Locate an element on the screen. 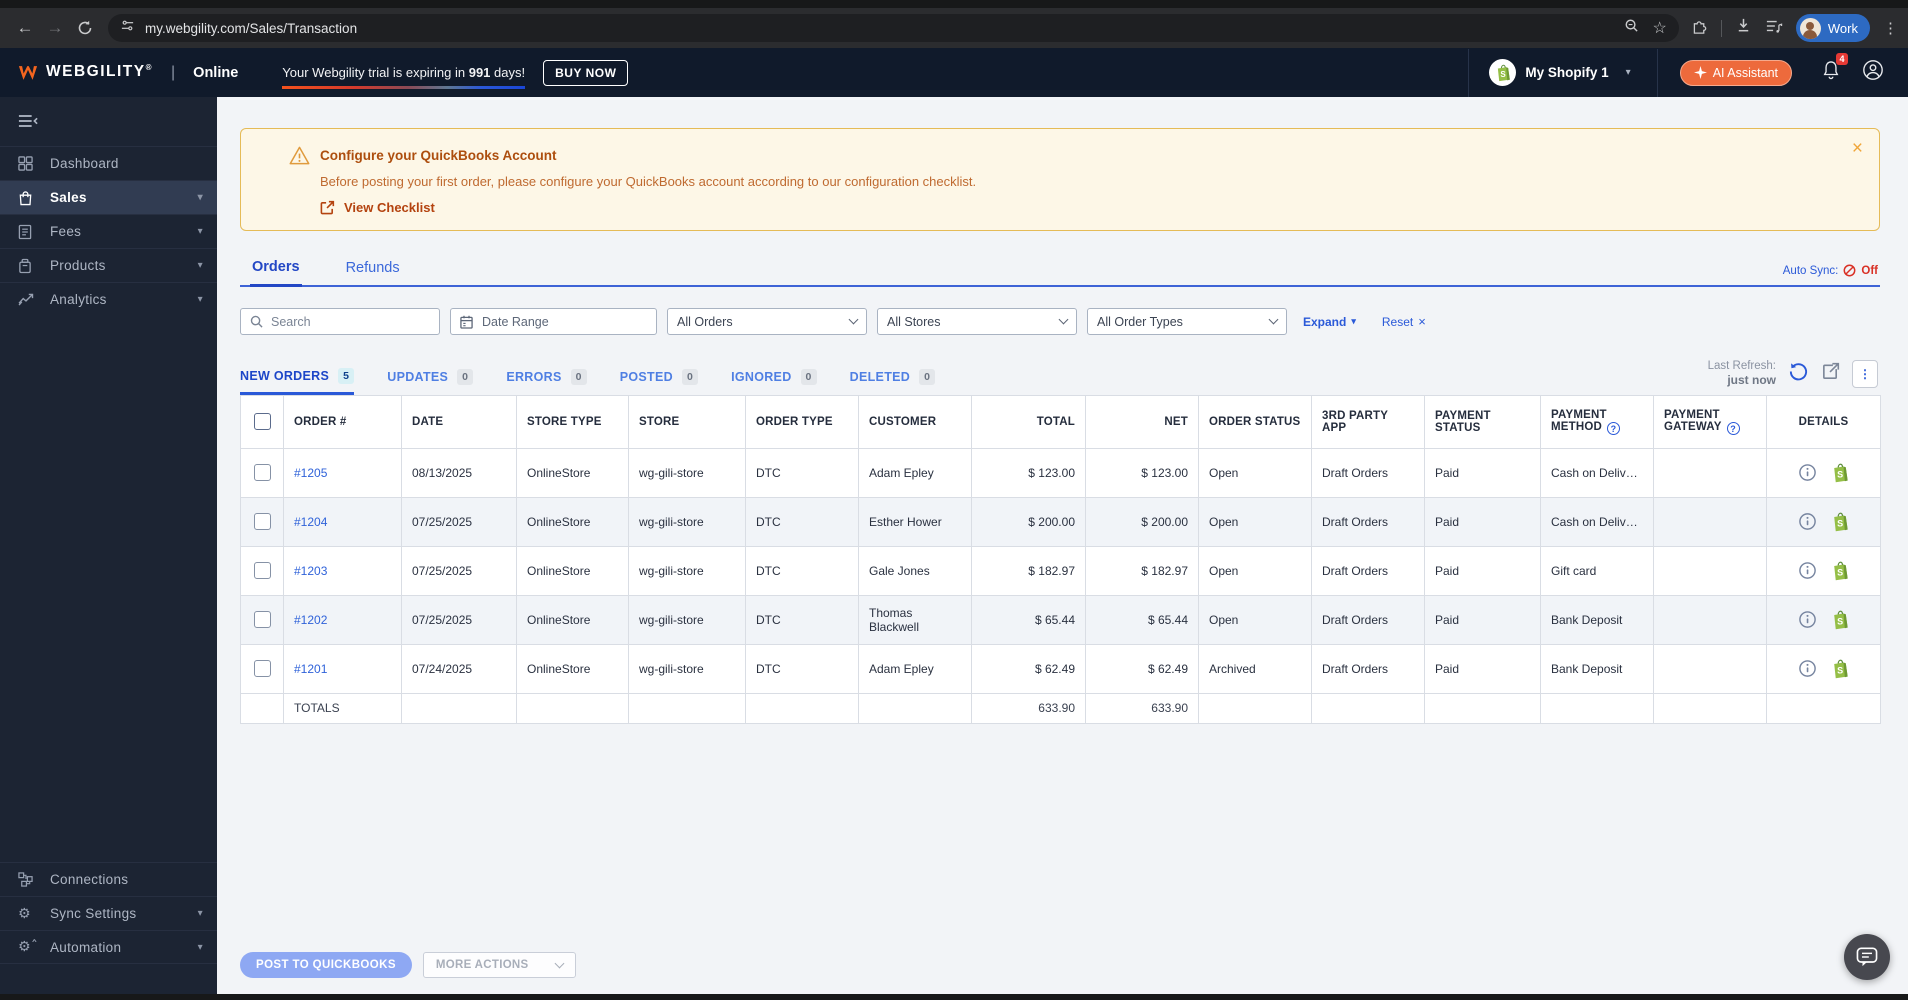  auto-sync-value: Off is located at coordinates (1869, 270).